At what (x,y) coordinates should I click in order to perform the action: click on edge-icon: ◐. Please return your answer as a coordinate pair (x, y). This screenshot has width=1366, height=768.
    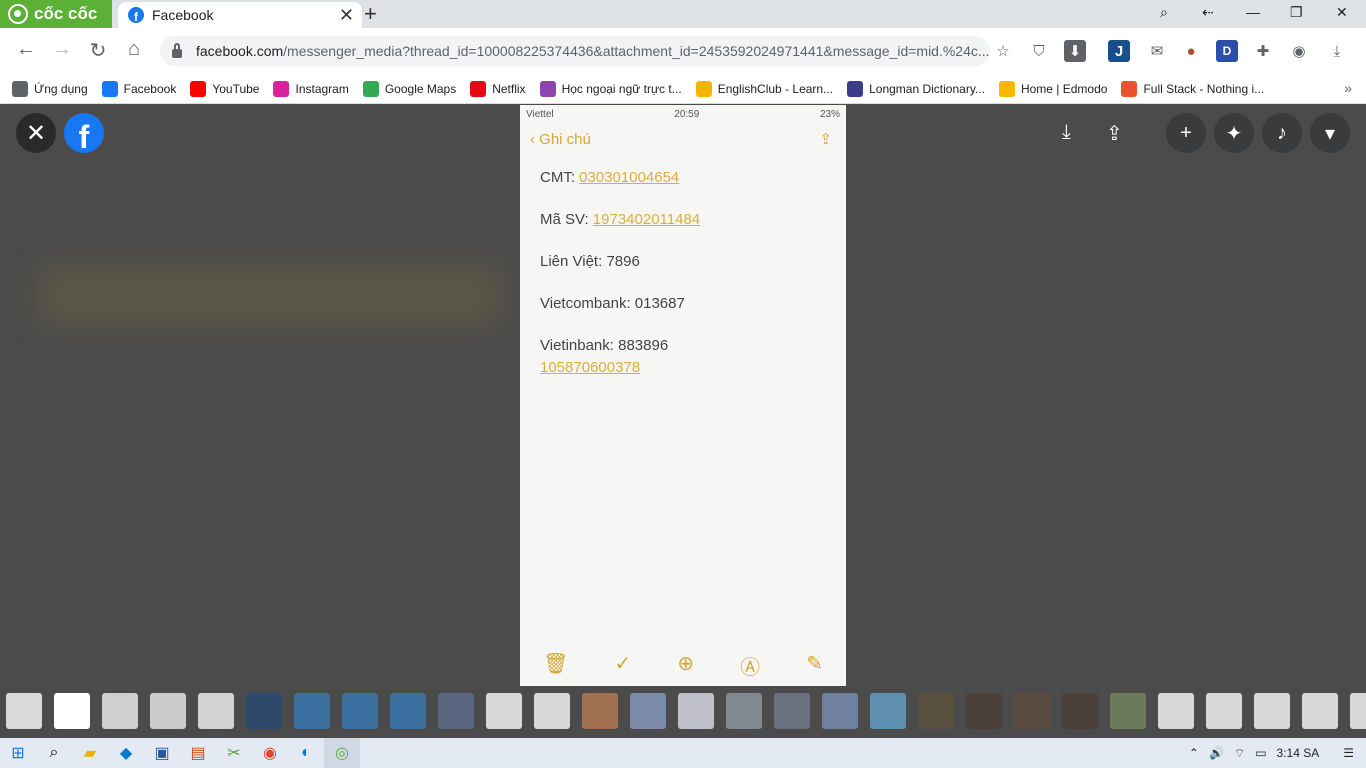
    Looking at the image, I should click on (306, 753).